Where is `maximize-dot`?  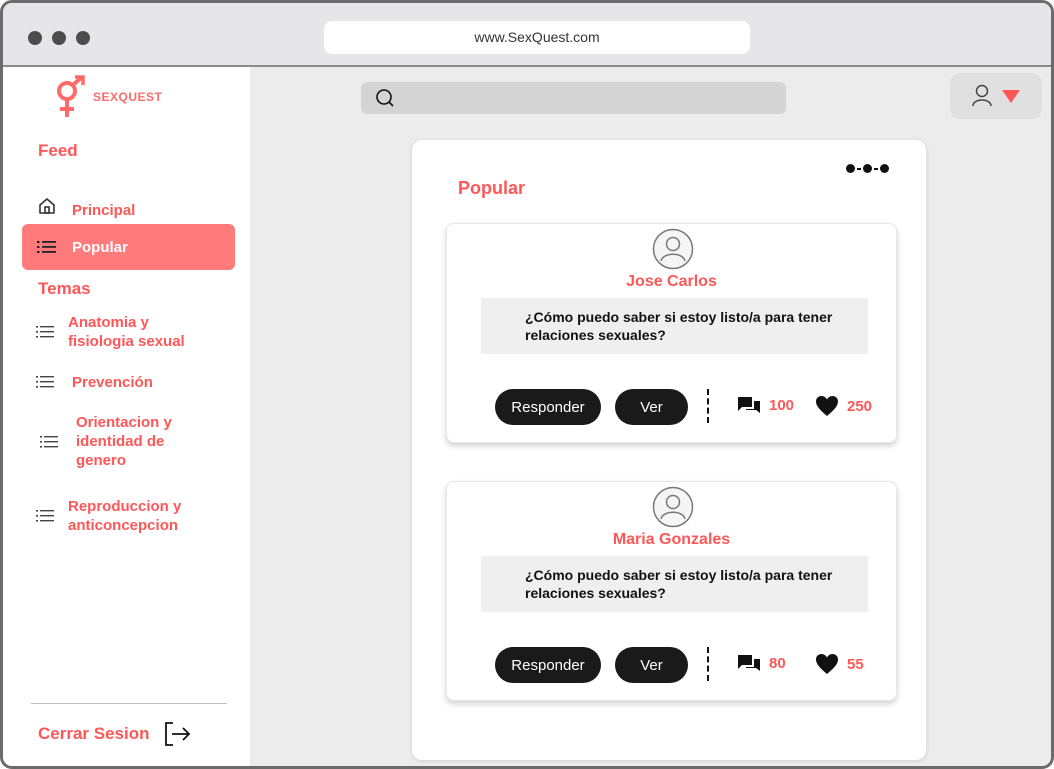 maximize-dot is located at coordinates (83, 38).